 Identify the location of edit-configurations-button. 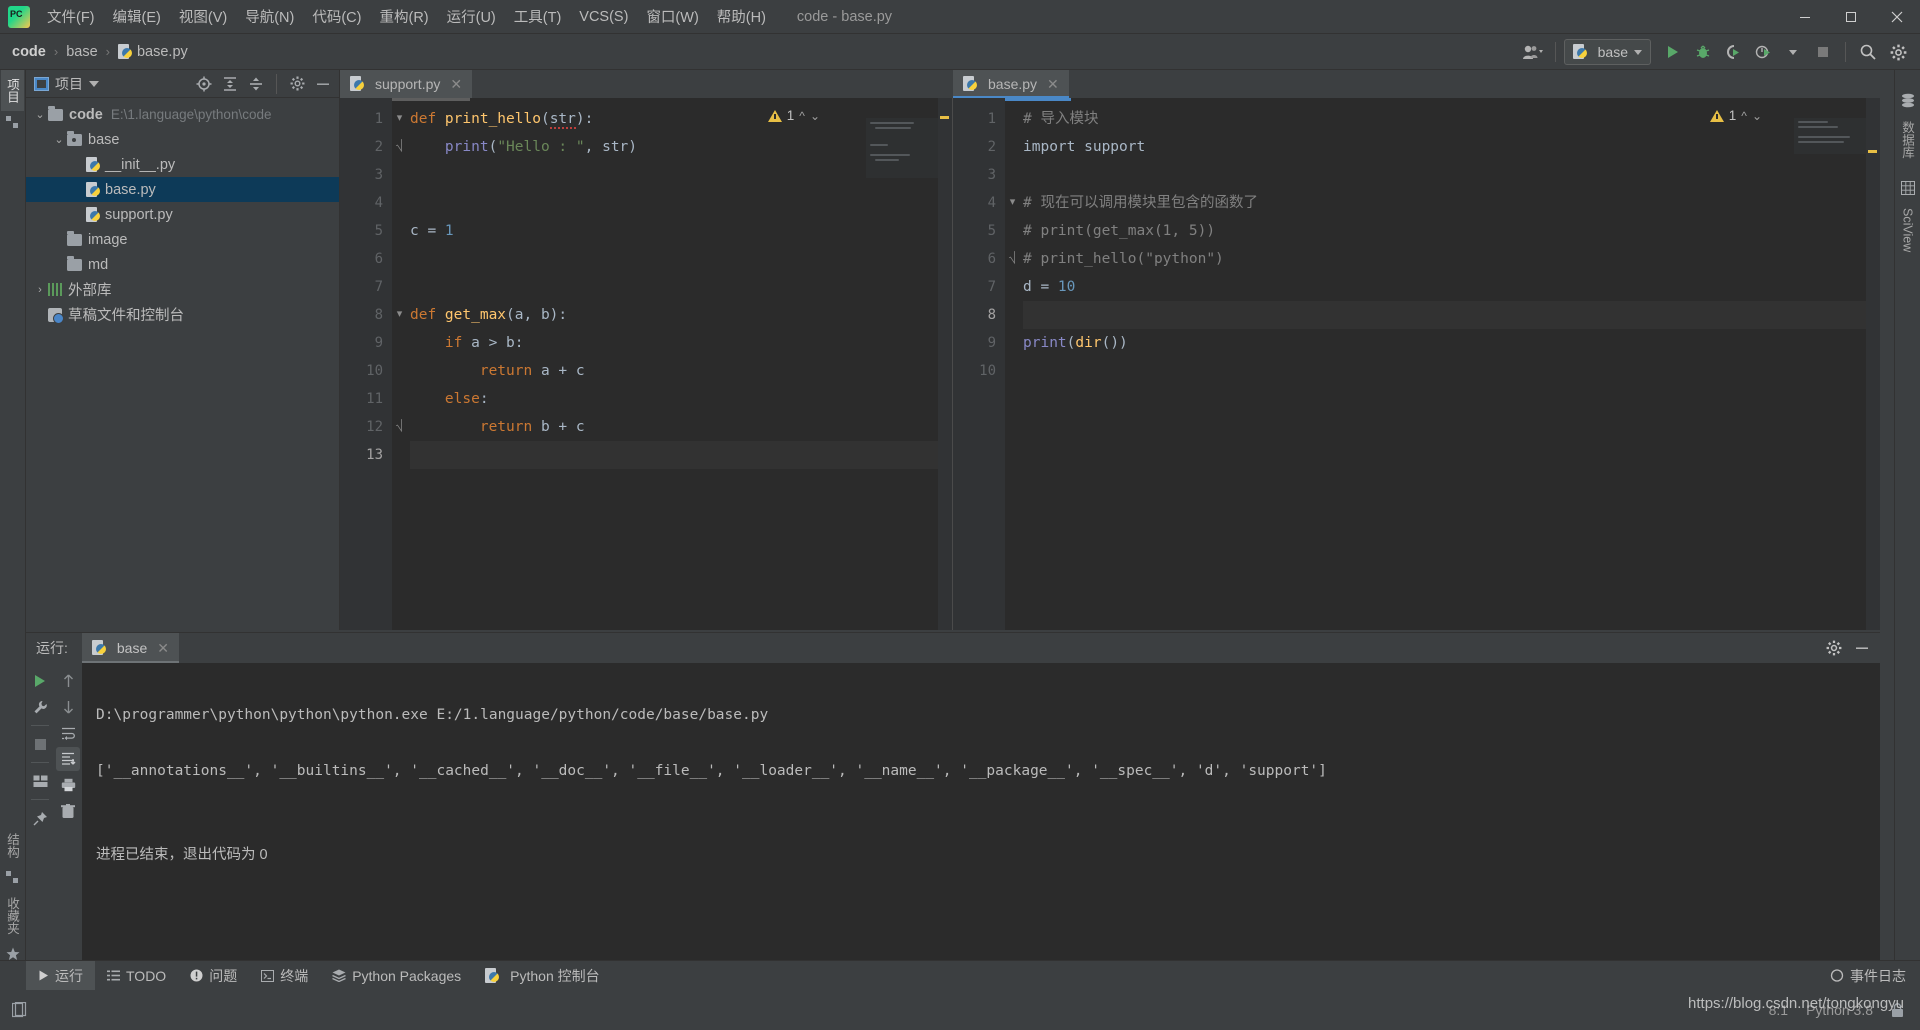
(40, 707).